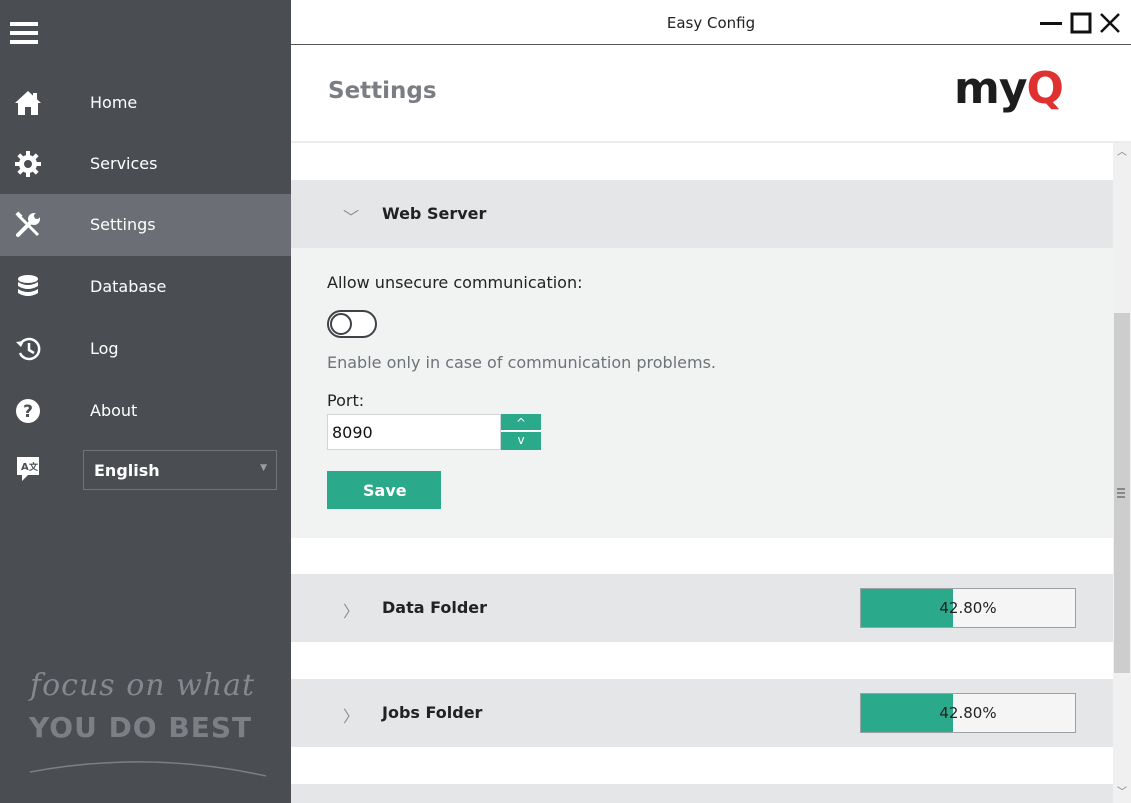 The height and width of the screenshot is (803, 1131). Describe the element at coordinates (24, 33) in the screenshot. I see `hamburger-menu-icon` at that location.